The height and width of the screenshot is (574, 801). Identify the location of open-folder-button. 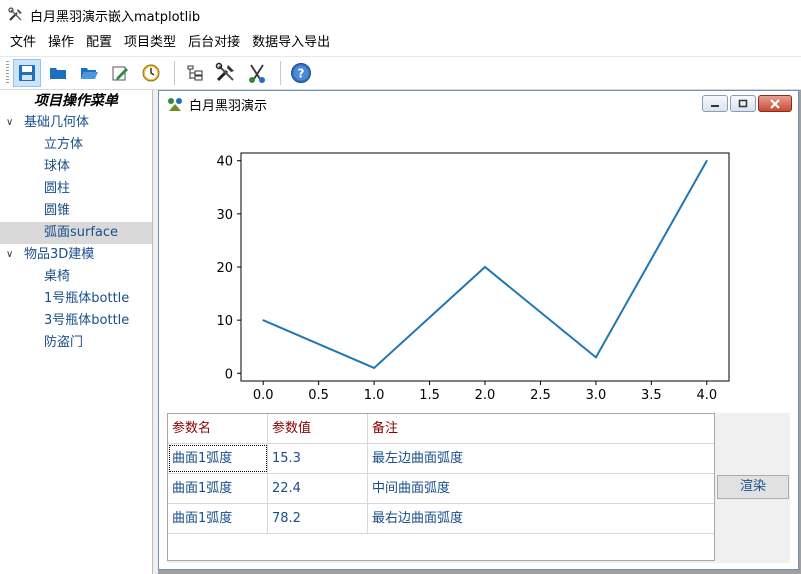
(89, 73).